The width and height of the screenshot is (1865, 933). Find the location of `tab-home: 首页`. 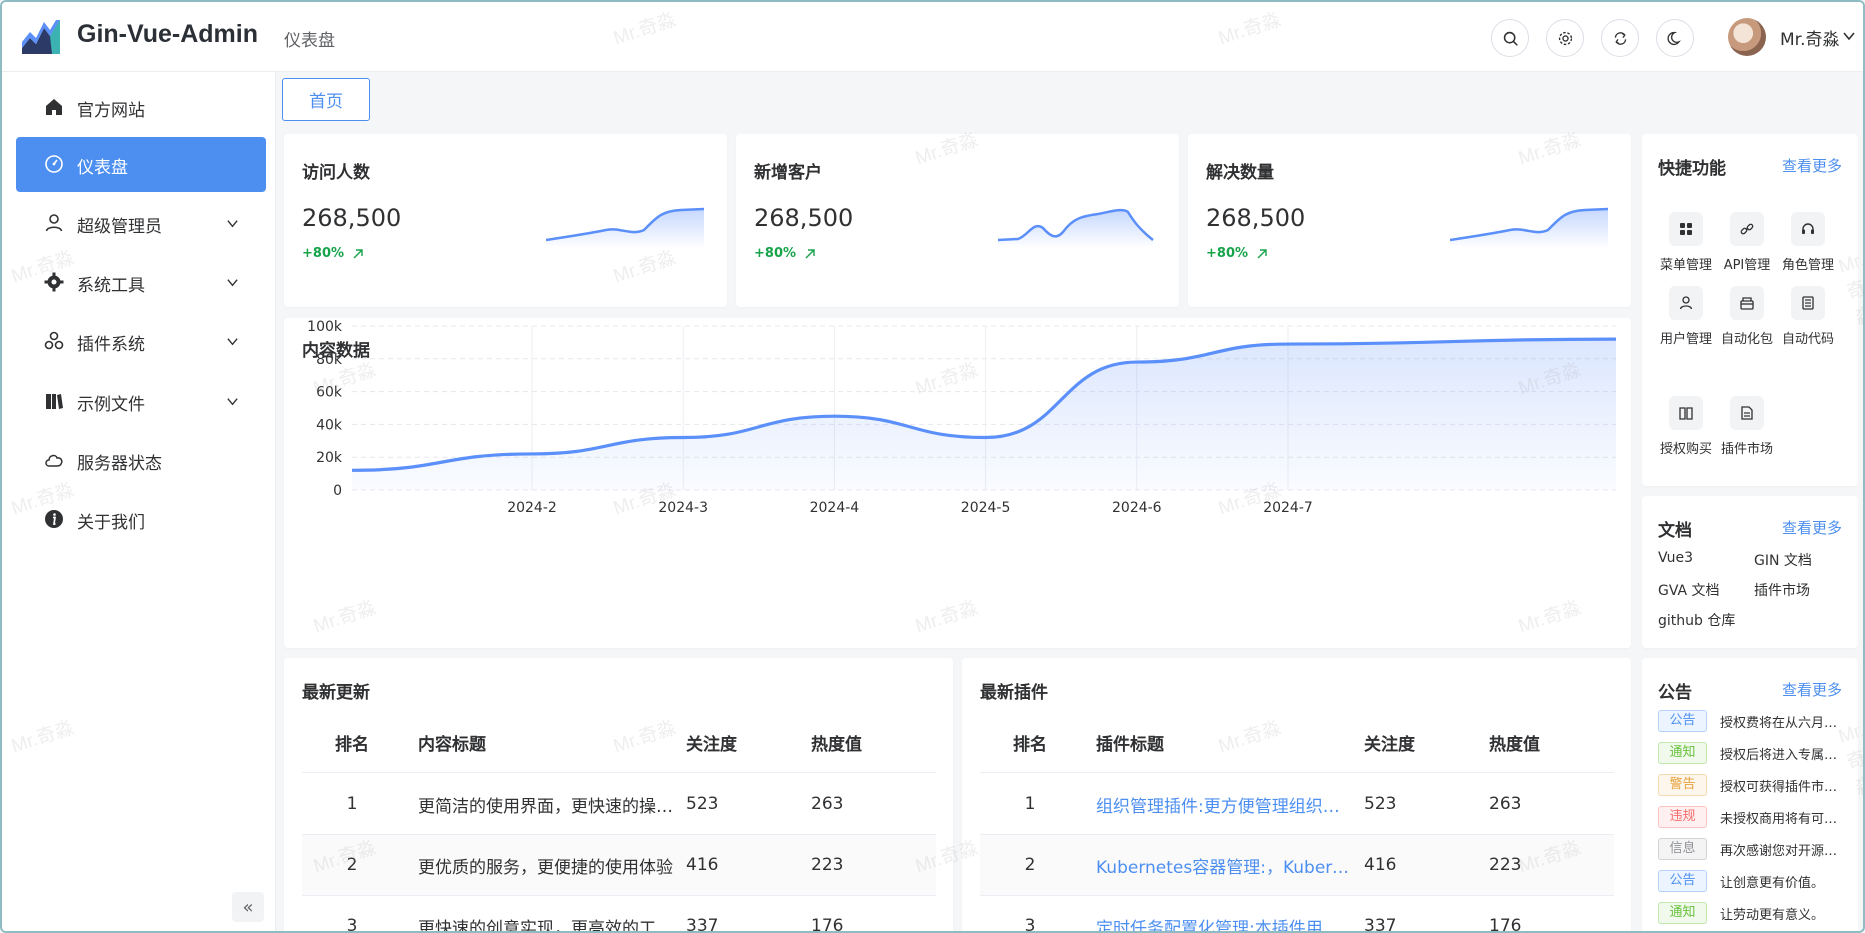

tab-home: 首页 is located at coordinates (326, 99).